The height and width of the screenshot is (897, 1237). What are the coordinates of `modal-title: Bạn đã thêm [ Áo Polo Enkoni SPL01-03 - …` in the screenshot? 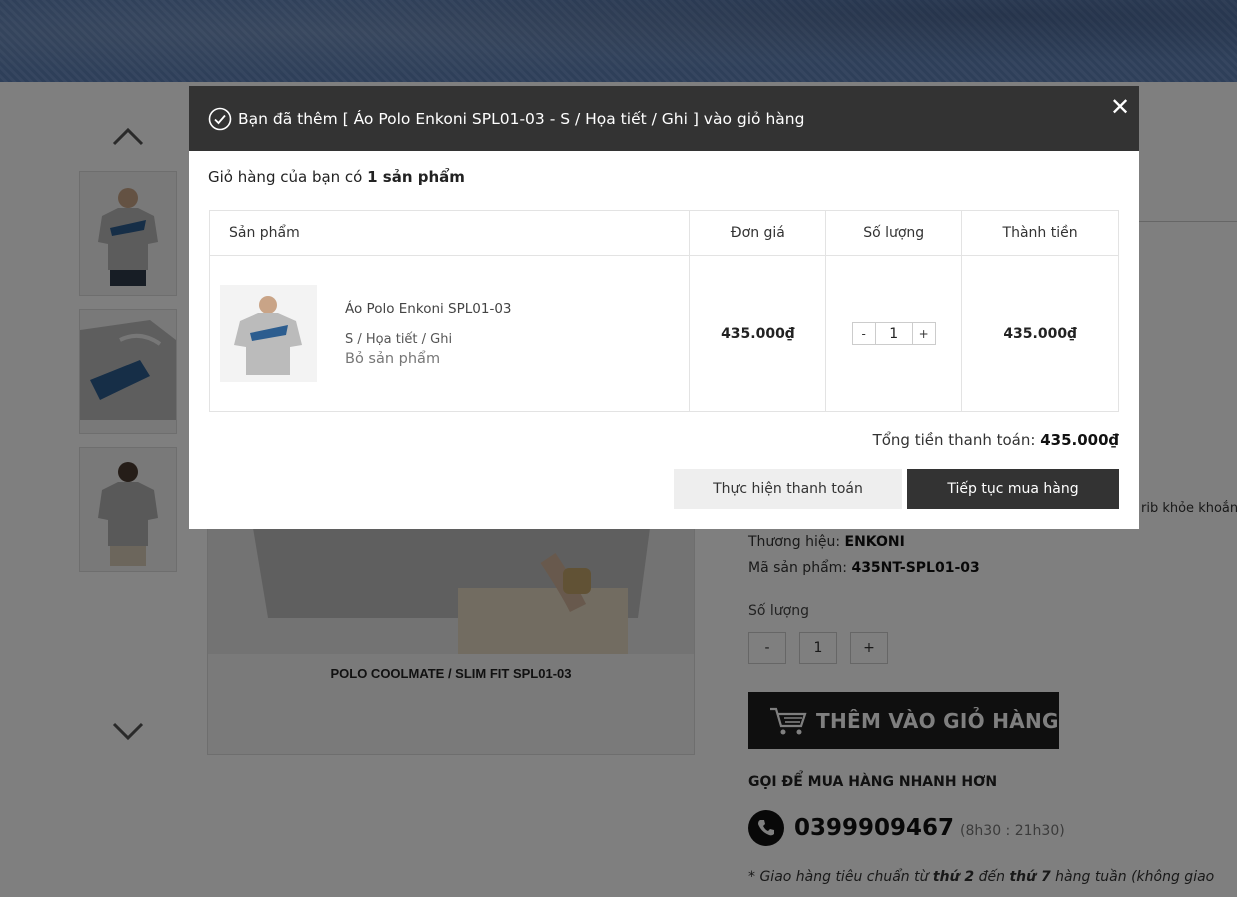 It's located at (521, 118).